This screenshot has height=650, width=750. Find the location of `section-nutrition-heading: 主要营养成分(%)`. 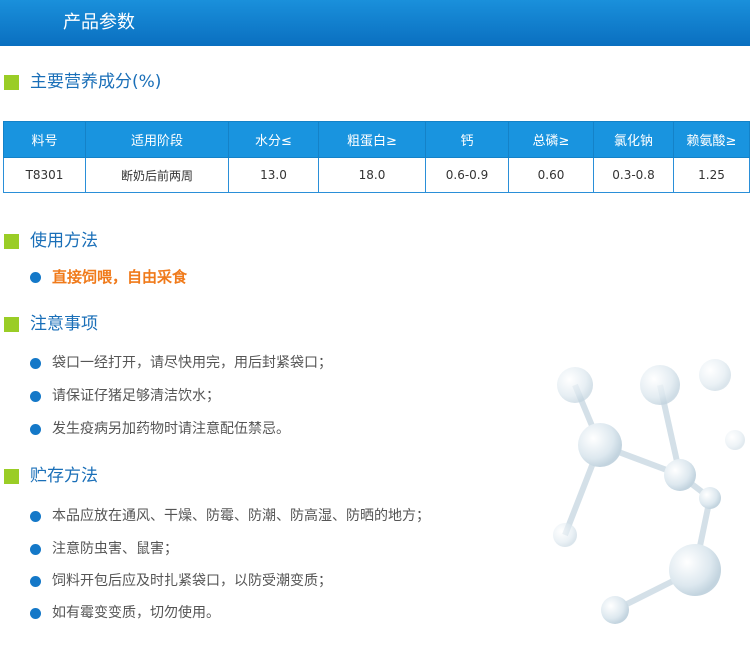

section-nutrition-heading: 主要营养成分(%) is located at coordinates (82, 82).